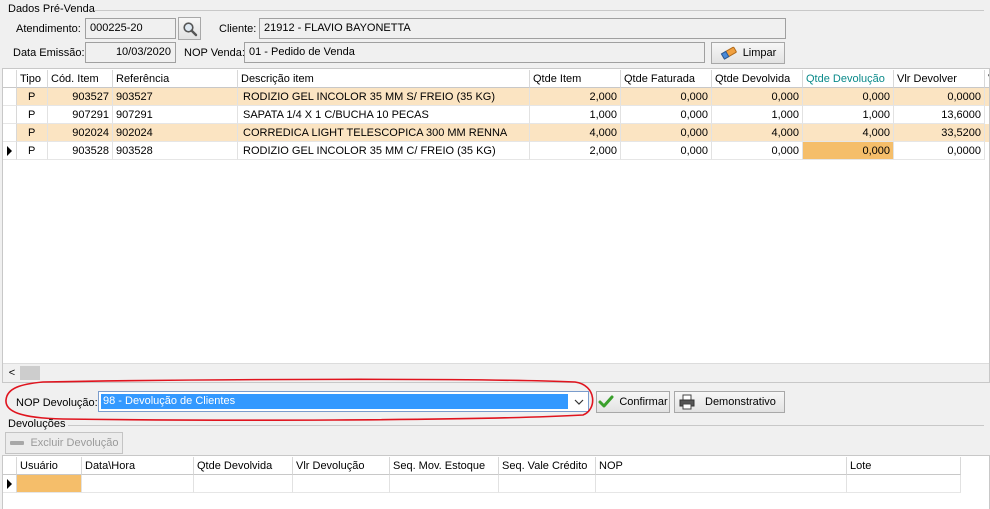 This screenshot has height=509, width=990. What do you see at coordinates (238, 29) in the screenshot?
I see `cliente-label: Cliente:` at bounding box center [238, 29].